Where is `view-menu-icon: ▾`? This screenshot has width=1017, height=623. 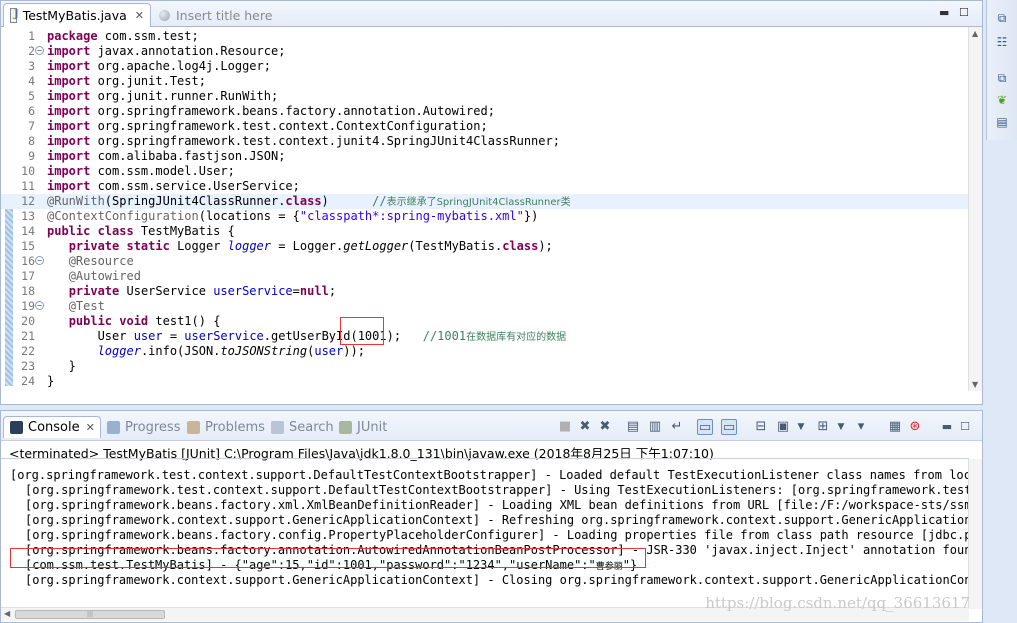 view-menu-icon: ▾ is located at coordinates (861, 427).